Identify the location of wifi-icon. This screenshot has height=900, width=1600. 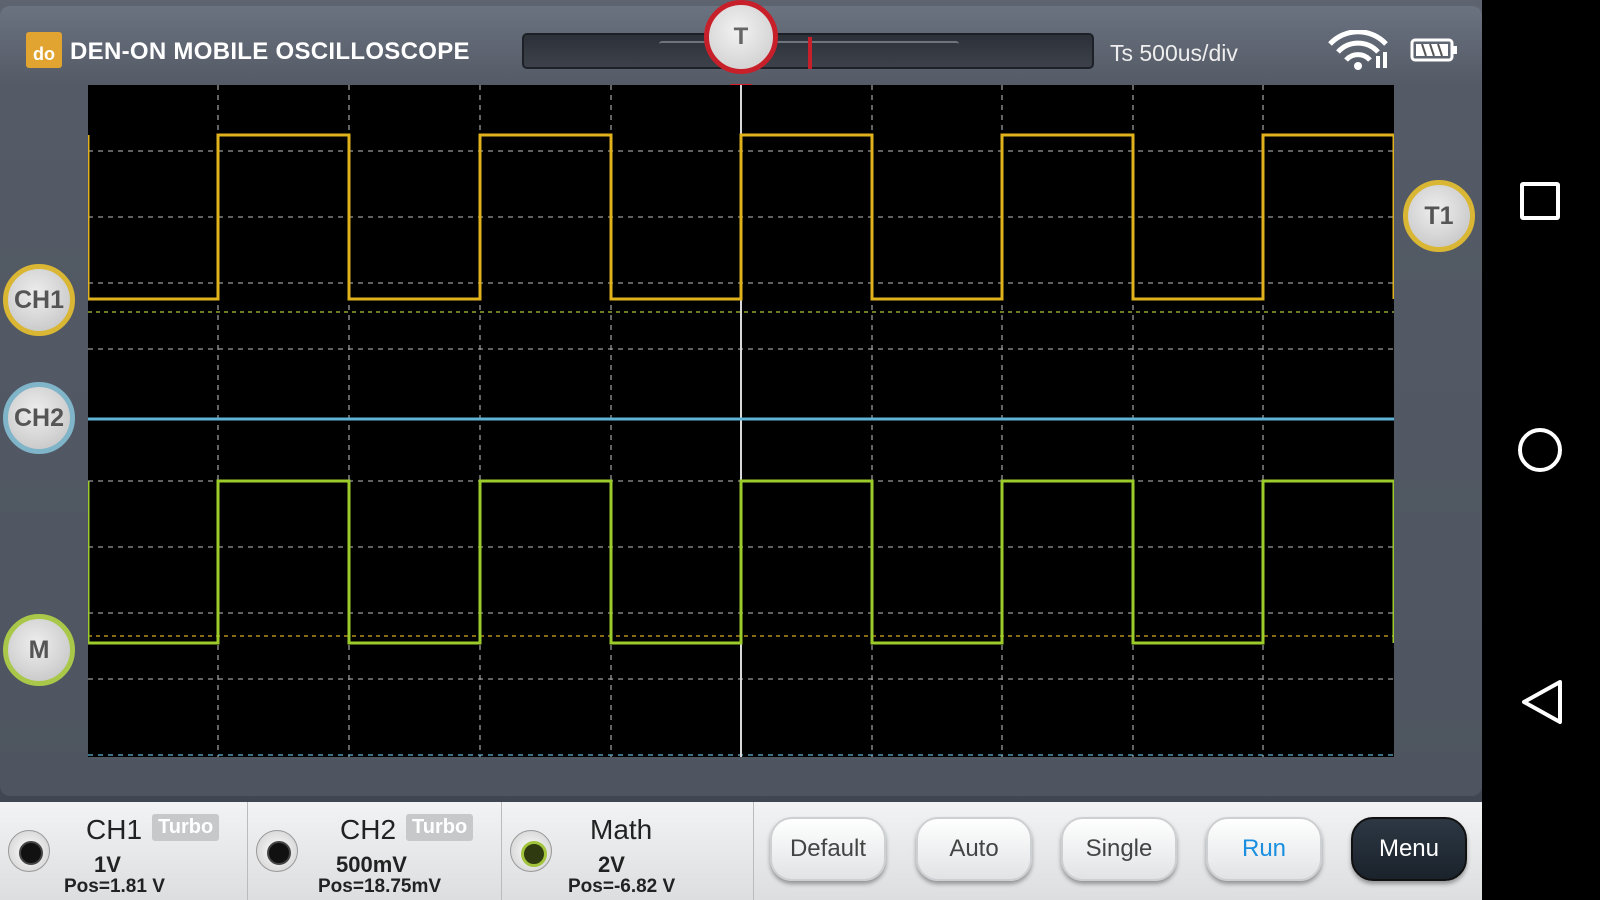
(1358, 50).